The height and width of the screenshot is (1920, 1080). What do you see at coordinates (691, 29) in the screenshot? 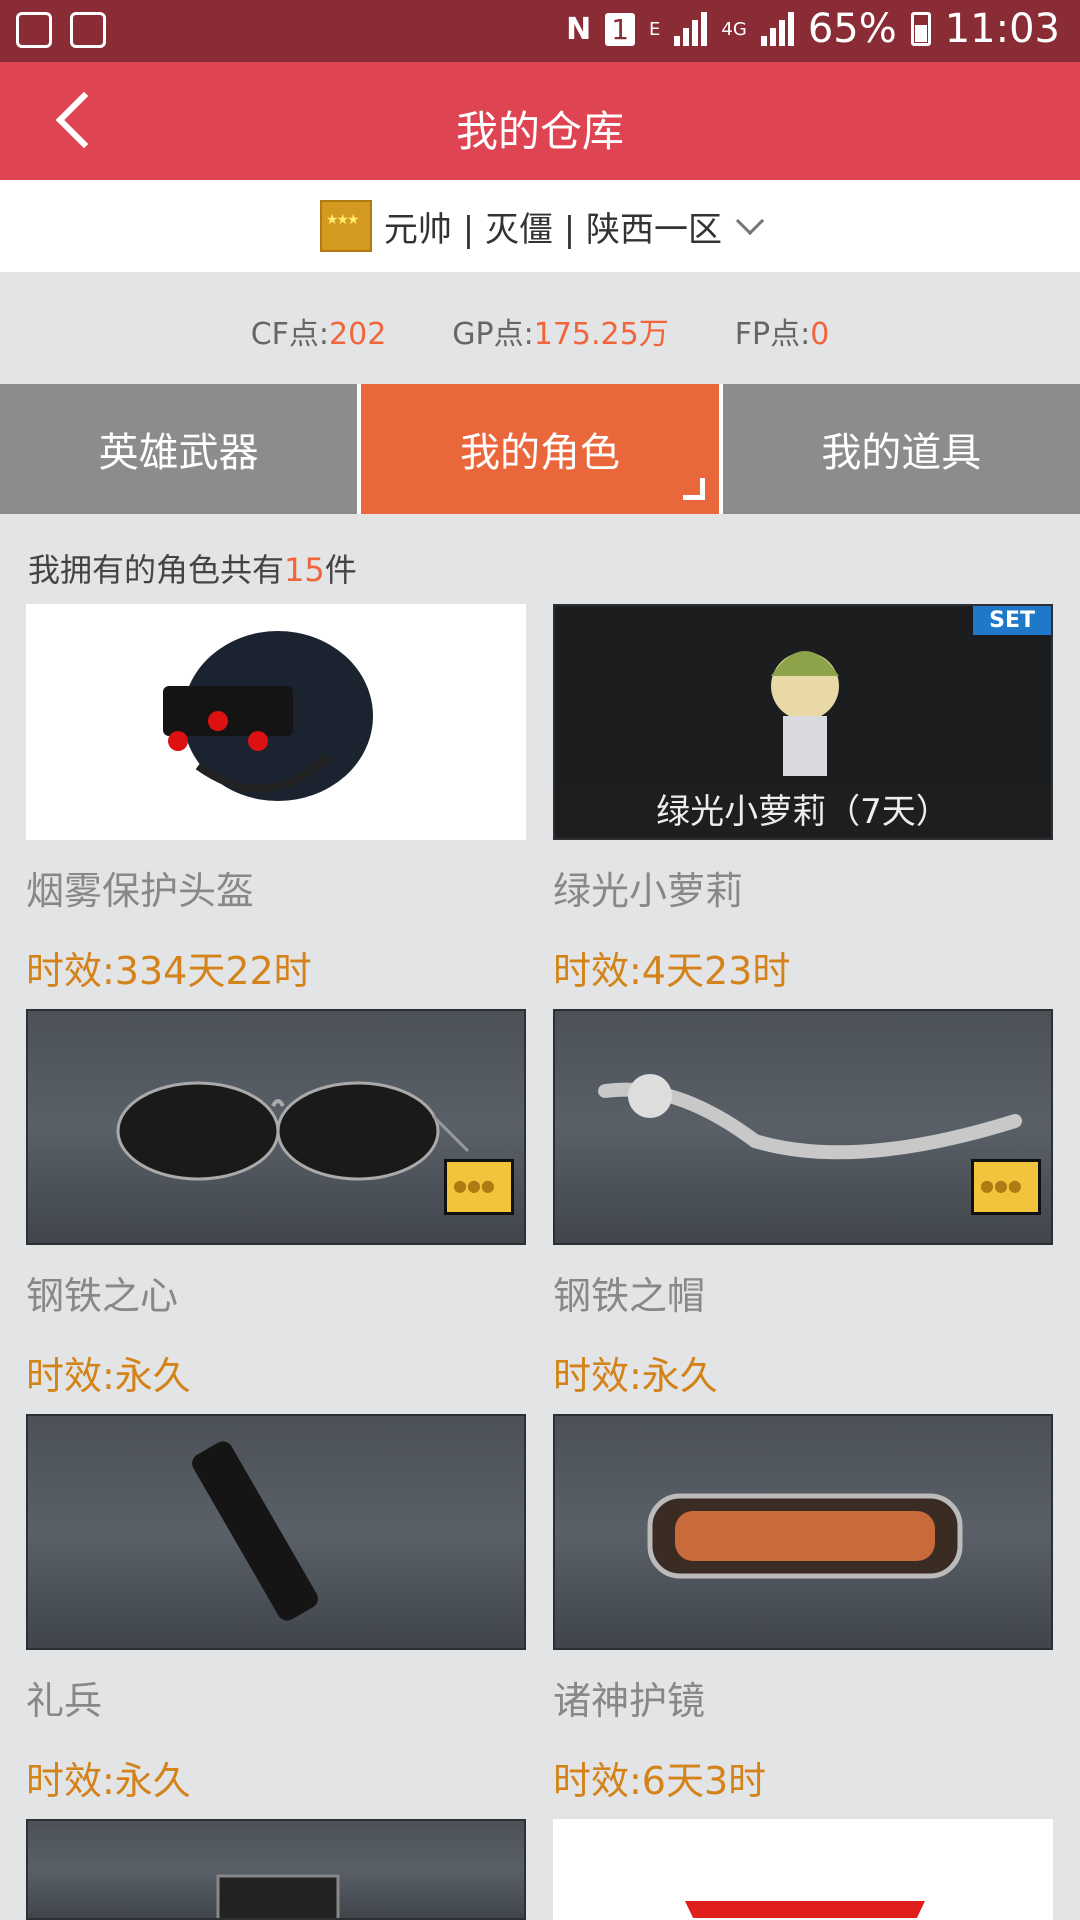
I see `signal-icon` at bounding box center [691, 29].